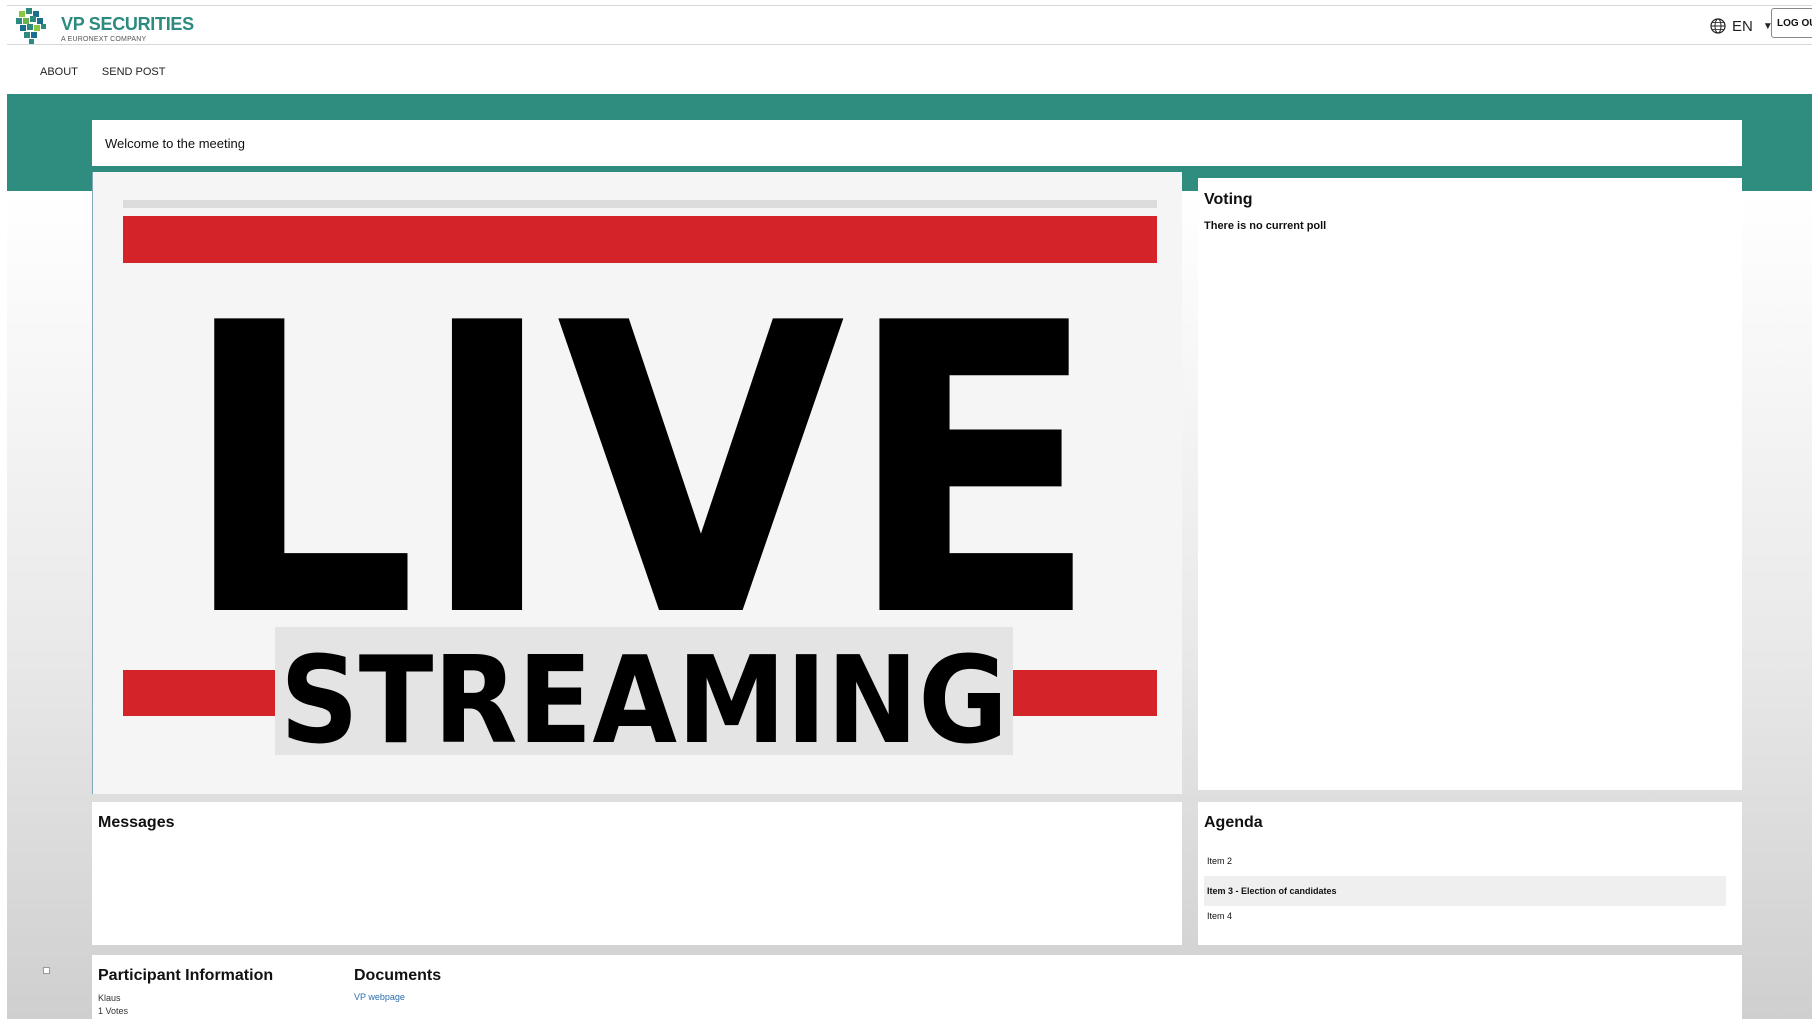  Describe the element at coordinates (104, 39) in the screenshot. I see `brand-tagline: A EURONEXT COMPANY` at that location.